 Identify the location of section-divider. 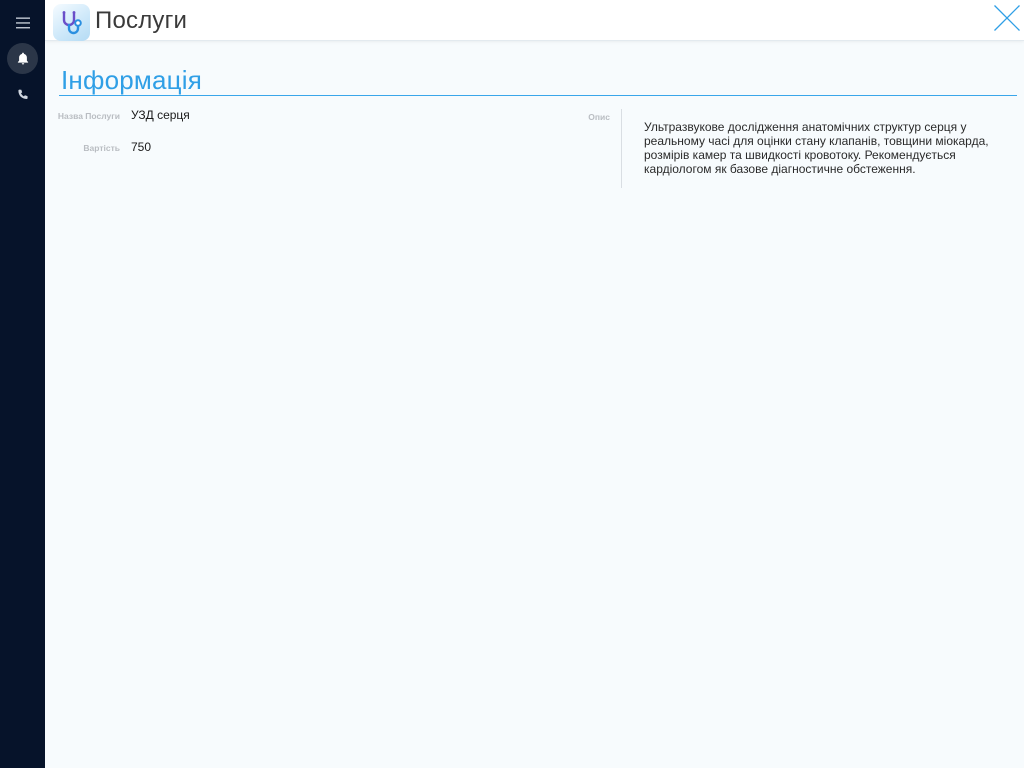
(538, 95).